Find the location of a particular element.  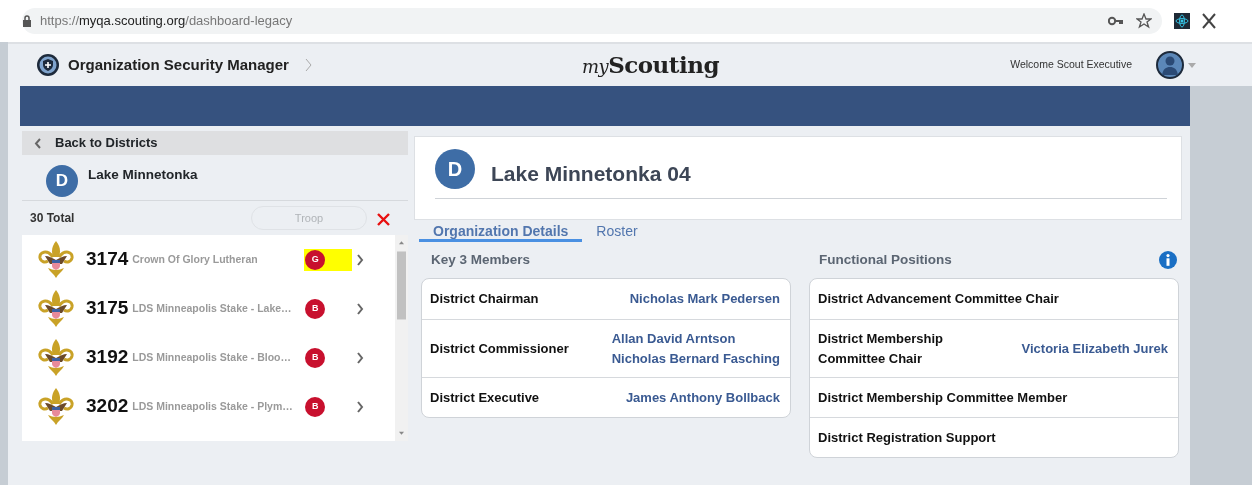

unit-row: 3175 LDS Minneapolis Stake - Lake… B is located at coordinates (208, 308).